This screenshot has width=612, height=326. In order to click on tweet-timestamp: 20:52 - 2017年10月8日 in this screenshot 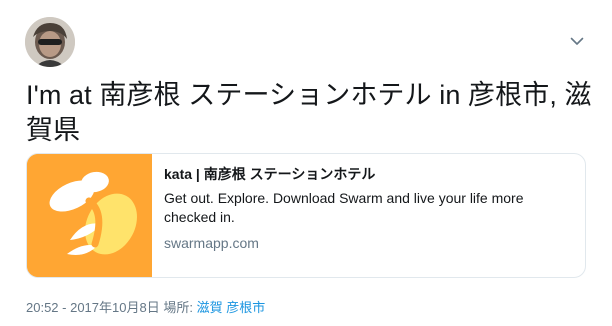, I will do `click(93, 307)`.